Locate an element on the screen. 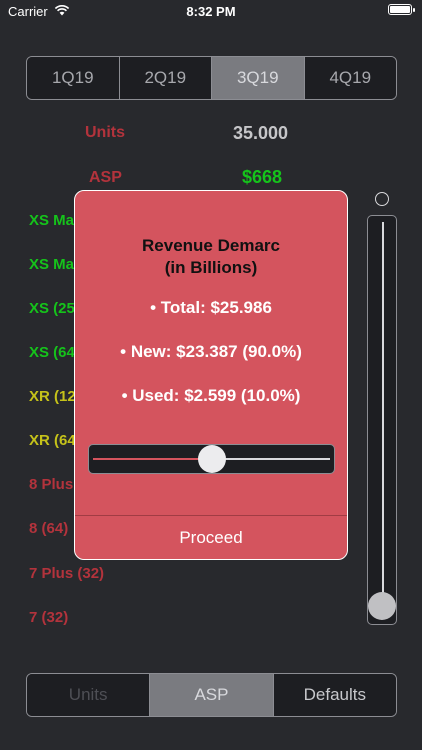 The image size is (422, 750). demarc-slider is located at coordinates (211, 459).